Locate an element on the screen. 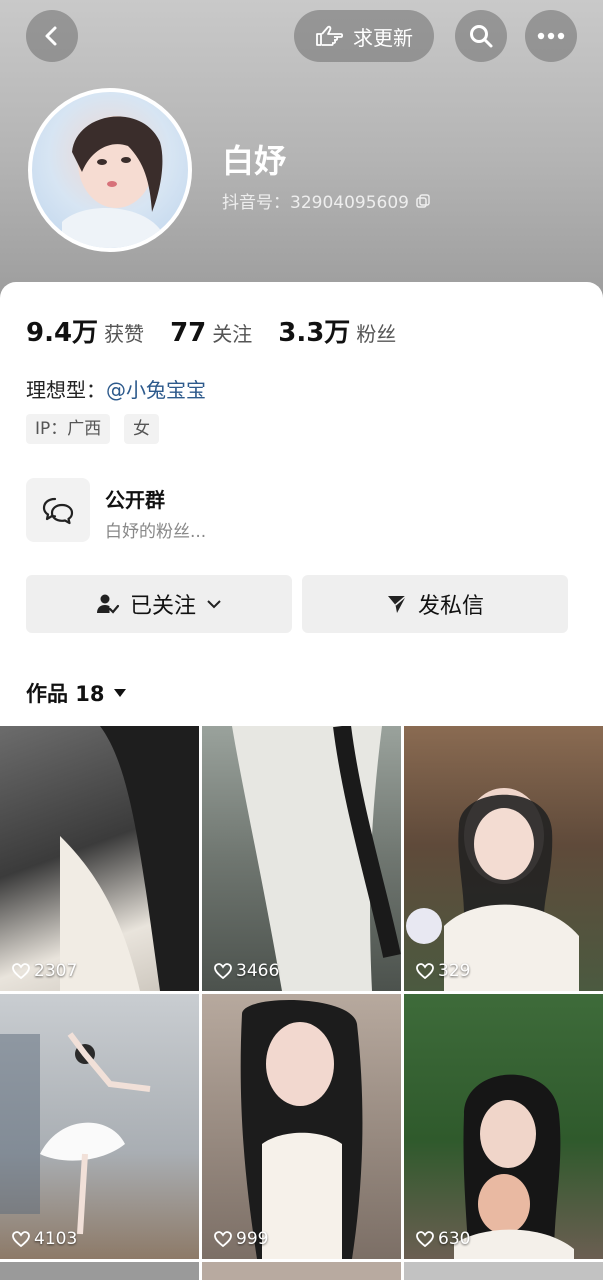 This screenshot has height=1280, width=603. send-icon is located at coordinates (397, 604).